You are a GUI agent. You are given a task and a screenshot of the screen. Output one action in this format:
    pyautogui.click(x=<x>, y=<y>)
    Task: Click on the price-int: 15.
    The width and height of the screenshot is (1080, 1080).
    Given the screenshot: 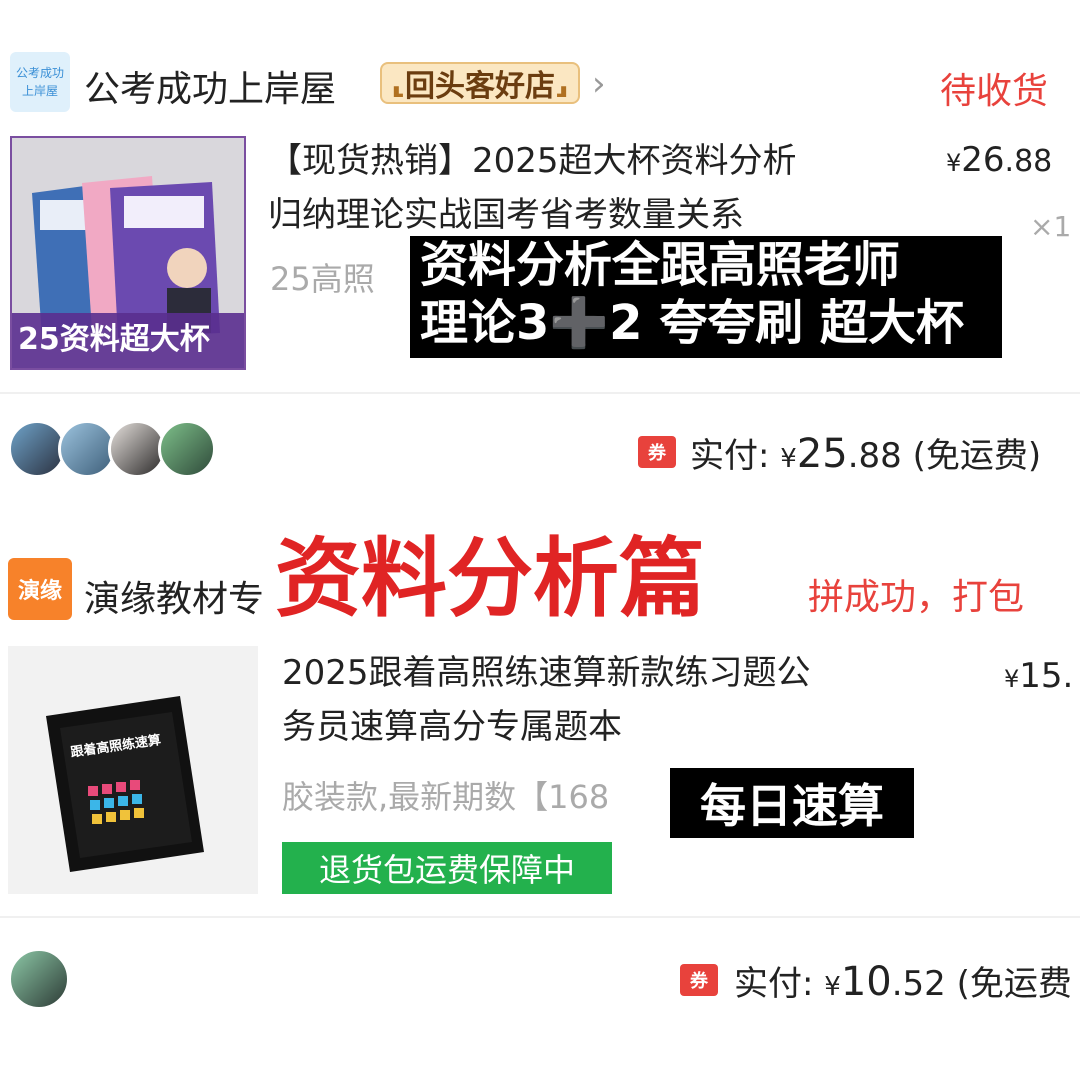 What is the action you would take?
    pyautogui.click(x=1046, y=676)
    